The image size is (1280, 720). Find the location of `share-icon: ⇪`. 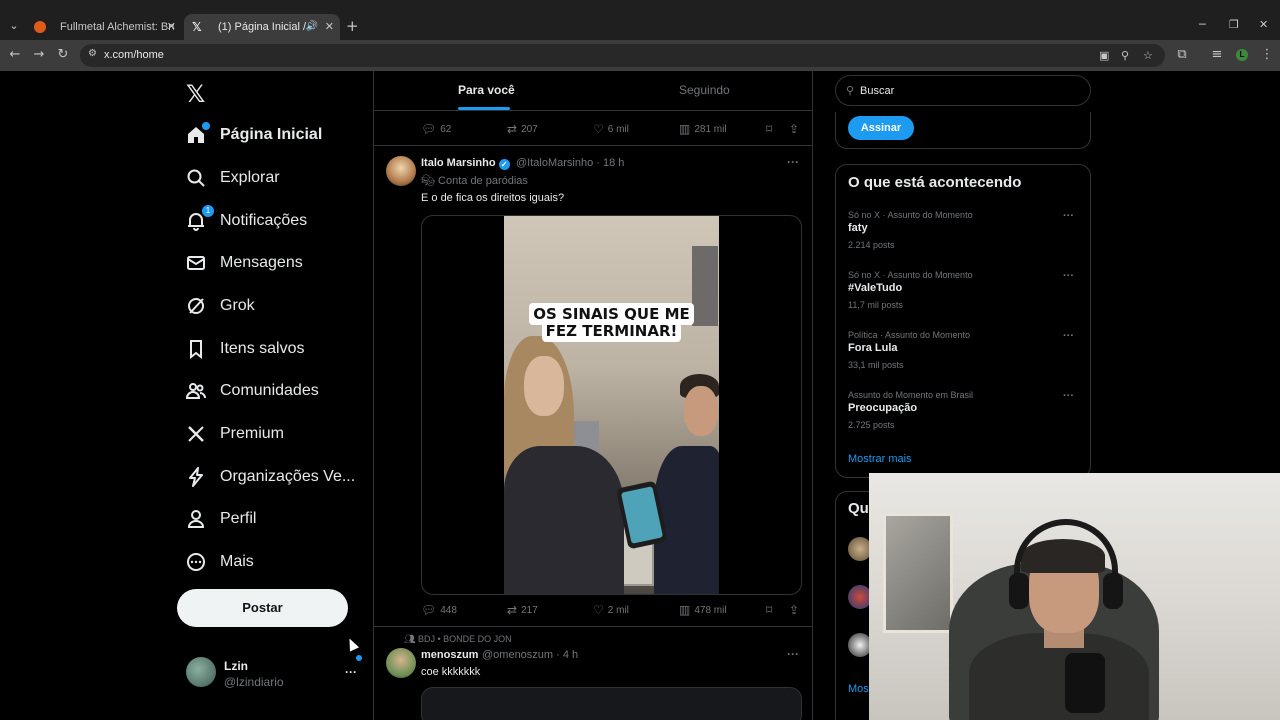

share-icon: ⇪ is located at coordinates (794, 610).